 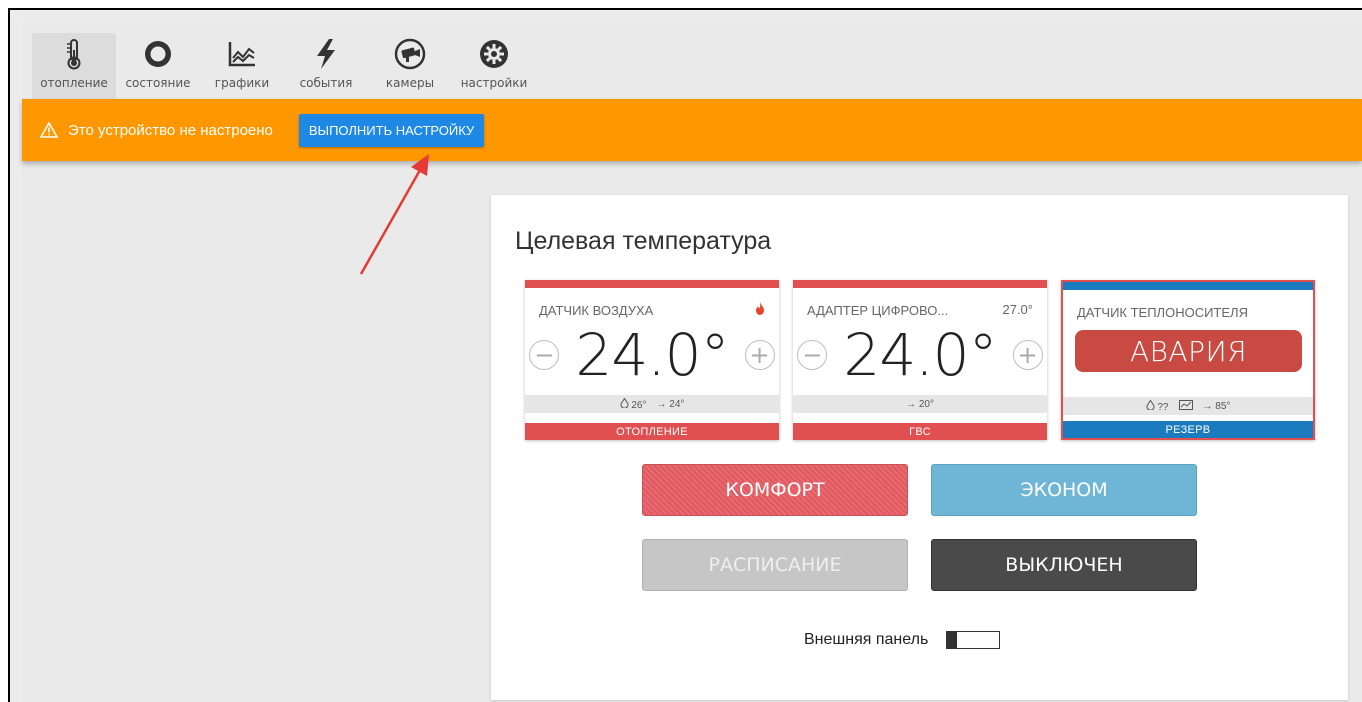 What do you see at coordinates (74, 54) in the screenshot?
I see `thermometer-icon` at bounding box center [74, 54].